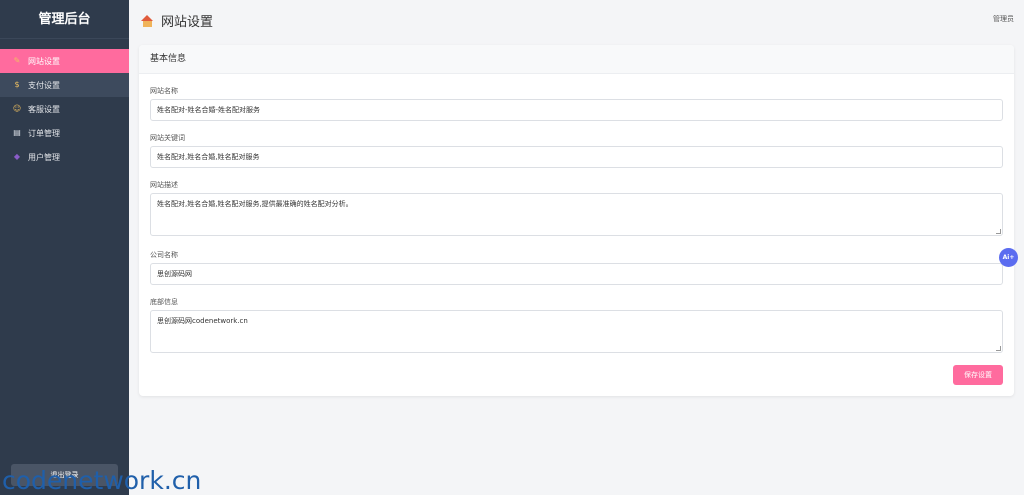 Image resolution: width=1024 pixels, height=495 pixels. I want to click on keywords-label: 网站关键词, so click(167, 138).